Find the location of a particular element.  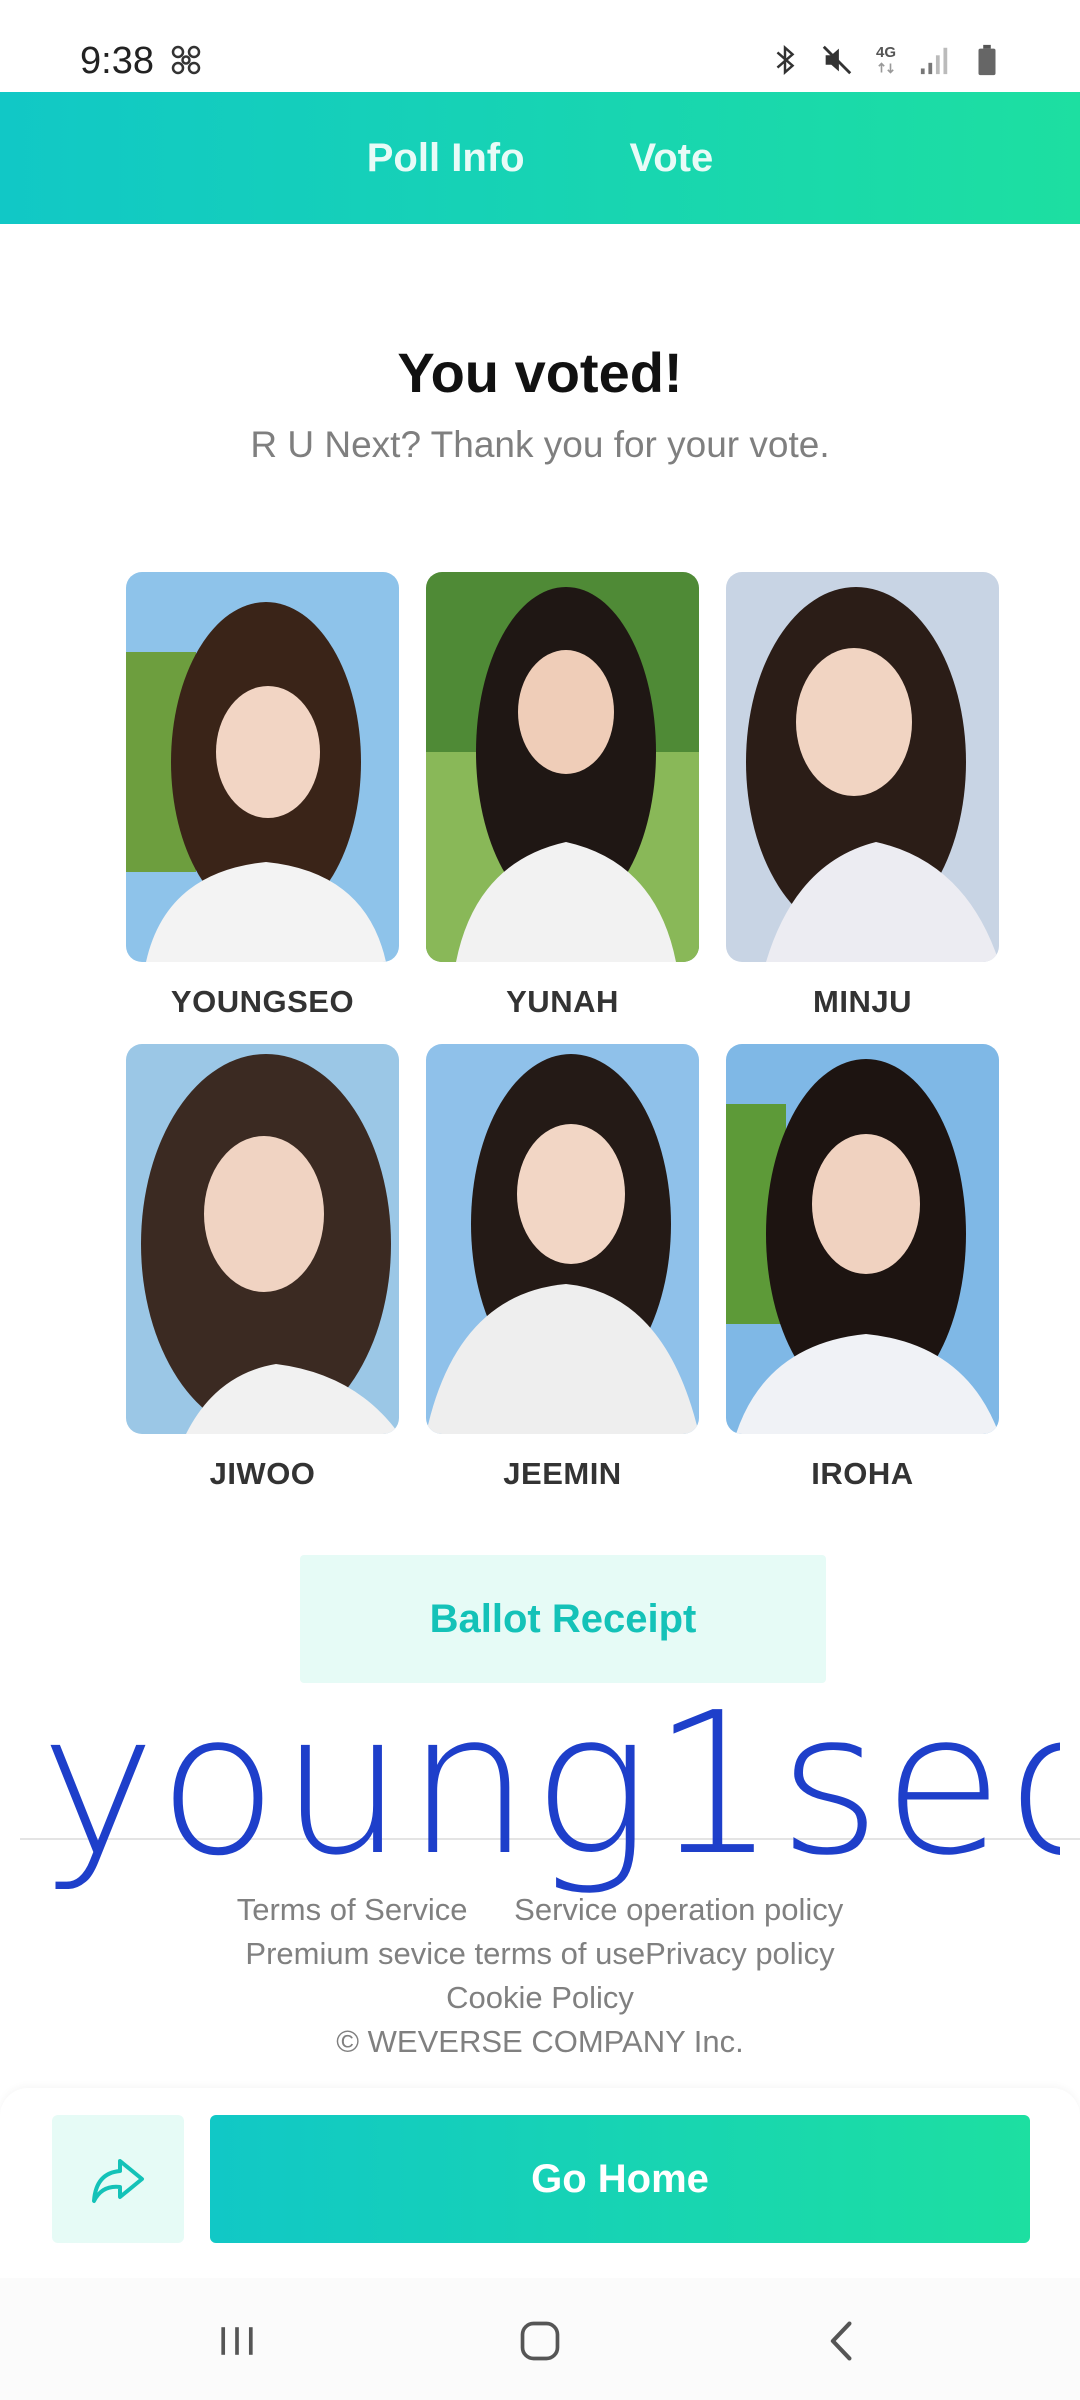

signal-icon is located at coordinates (935, 60).